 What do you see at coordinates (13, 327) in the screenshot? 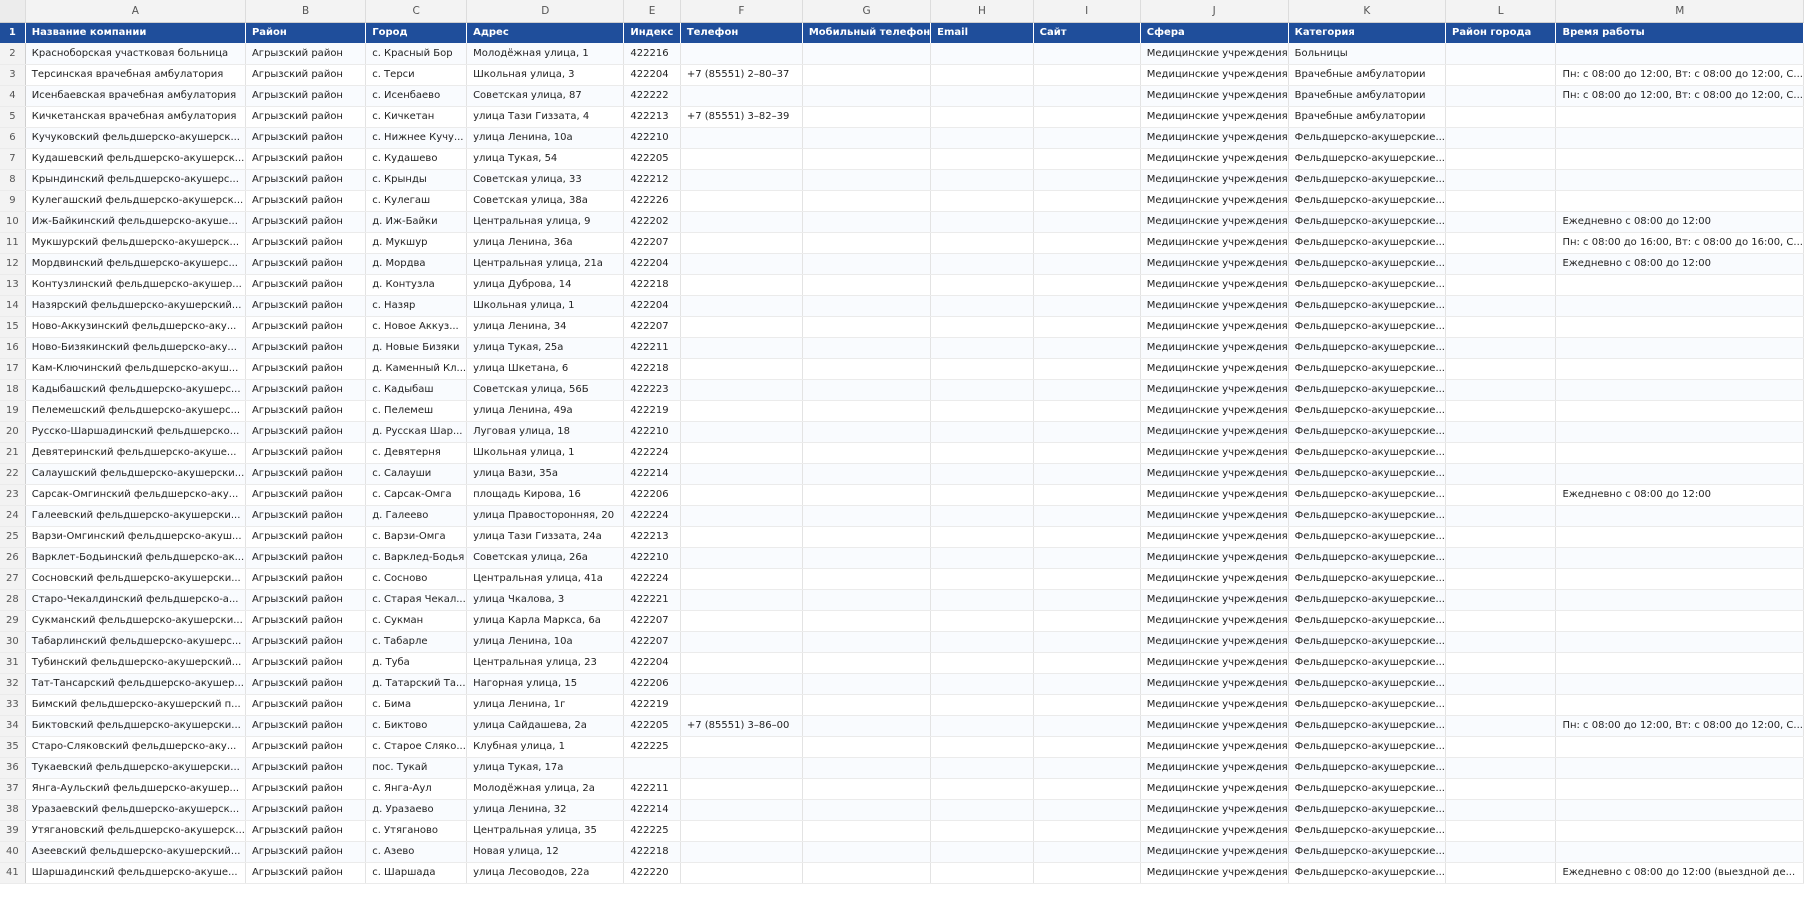
I see `row-number: 15` at bounding box center [13, 327].